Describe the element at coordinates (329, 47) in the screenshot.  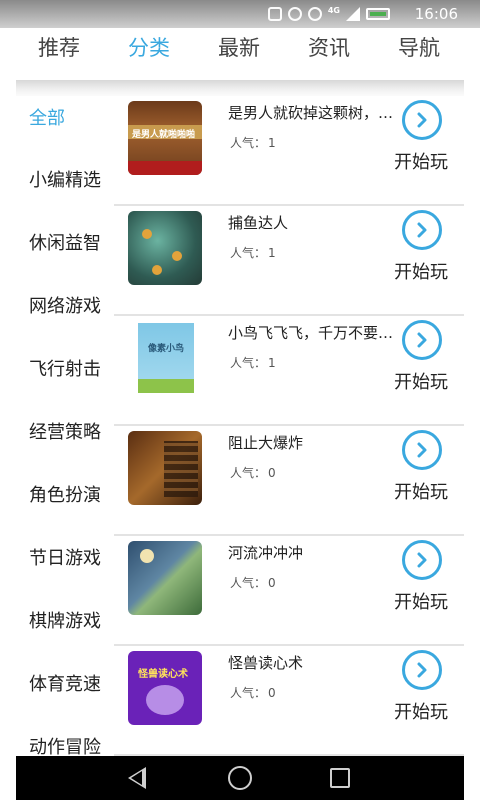
I see `tab-news: 资讯` at that location.